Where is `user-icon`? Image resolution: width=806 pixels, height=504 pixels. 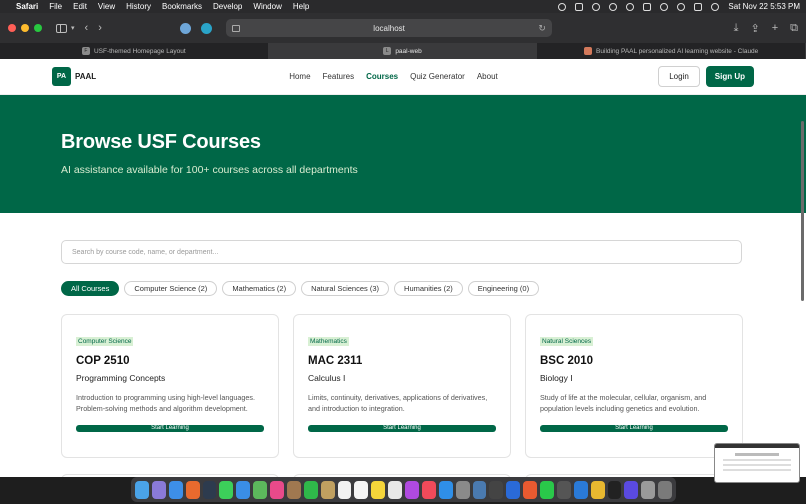
user-icon is located at coordinates (630, 6).